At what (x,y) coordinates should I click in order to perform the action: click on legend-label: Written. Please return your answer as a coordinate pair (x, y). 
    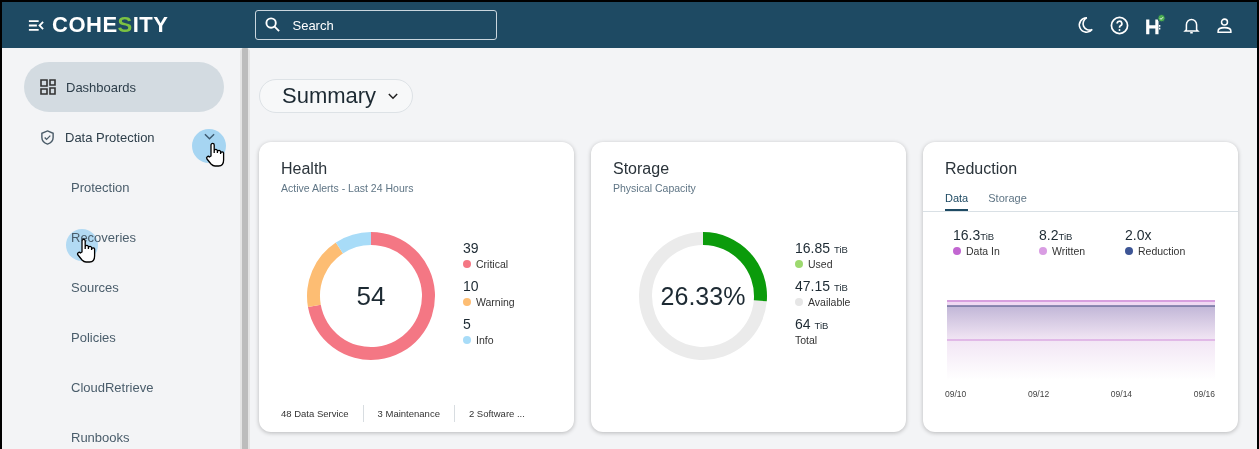
    Looking at the image, I should click on (1069, 251).